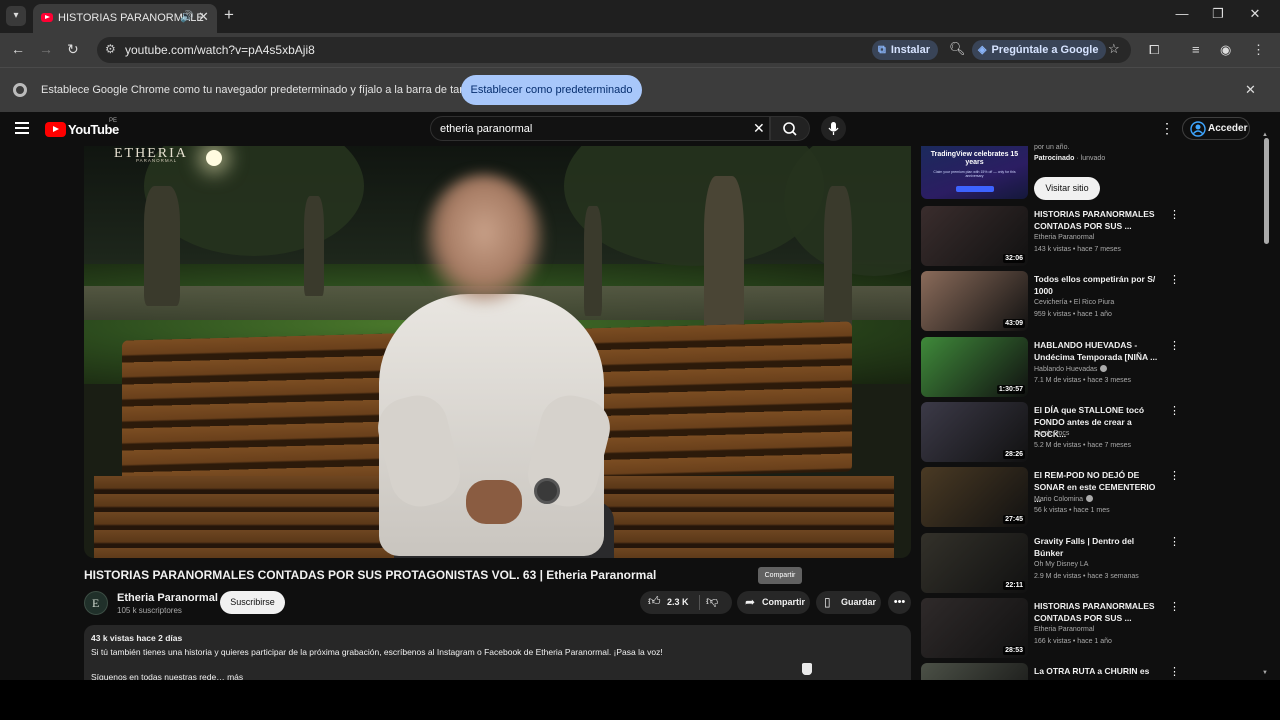 This screenshot has width=1280, height=720. What do you see at coordinates (137, 638) in the screenshot?
I see `views-and-date: 43 k vistas hace 2 días` at bounding box center [137, 638].